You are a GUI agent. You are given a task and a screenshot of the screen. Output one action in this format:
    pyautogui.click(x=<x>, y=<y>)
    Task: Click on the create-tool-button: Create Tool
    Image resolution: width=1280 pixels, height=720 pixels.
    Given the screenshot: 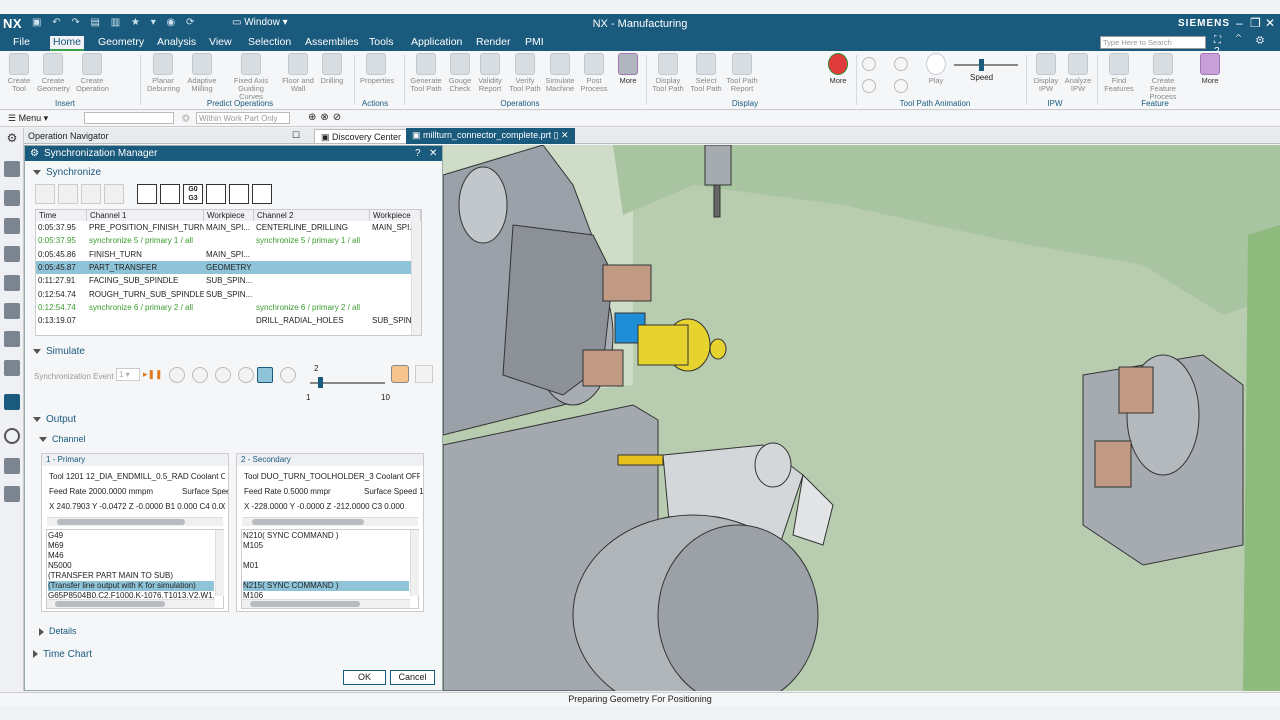 What is the action you would take?
    pyautogui.click(x=19, y=73)
    